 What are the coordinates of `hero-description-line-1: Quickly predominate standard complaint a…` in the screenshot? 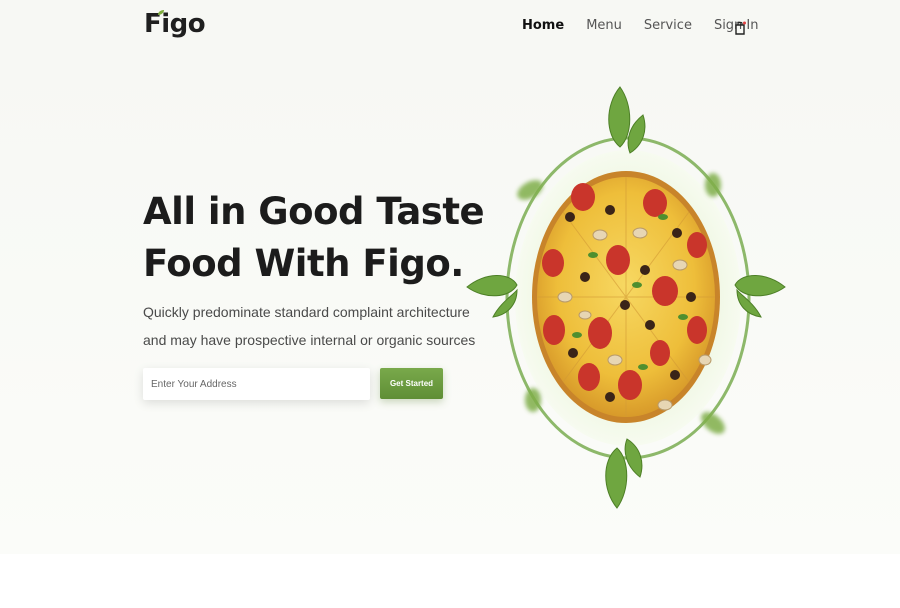 It's located at (306, 312).